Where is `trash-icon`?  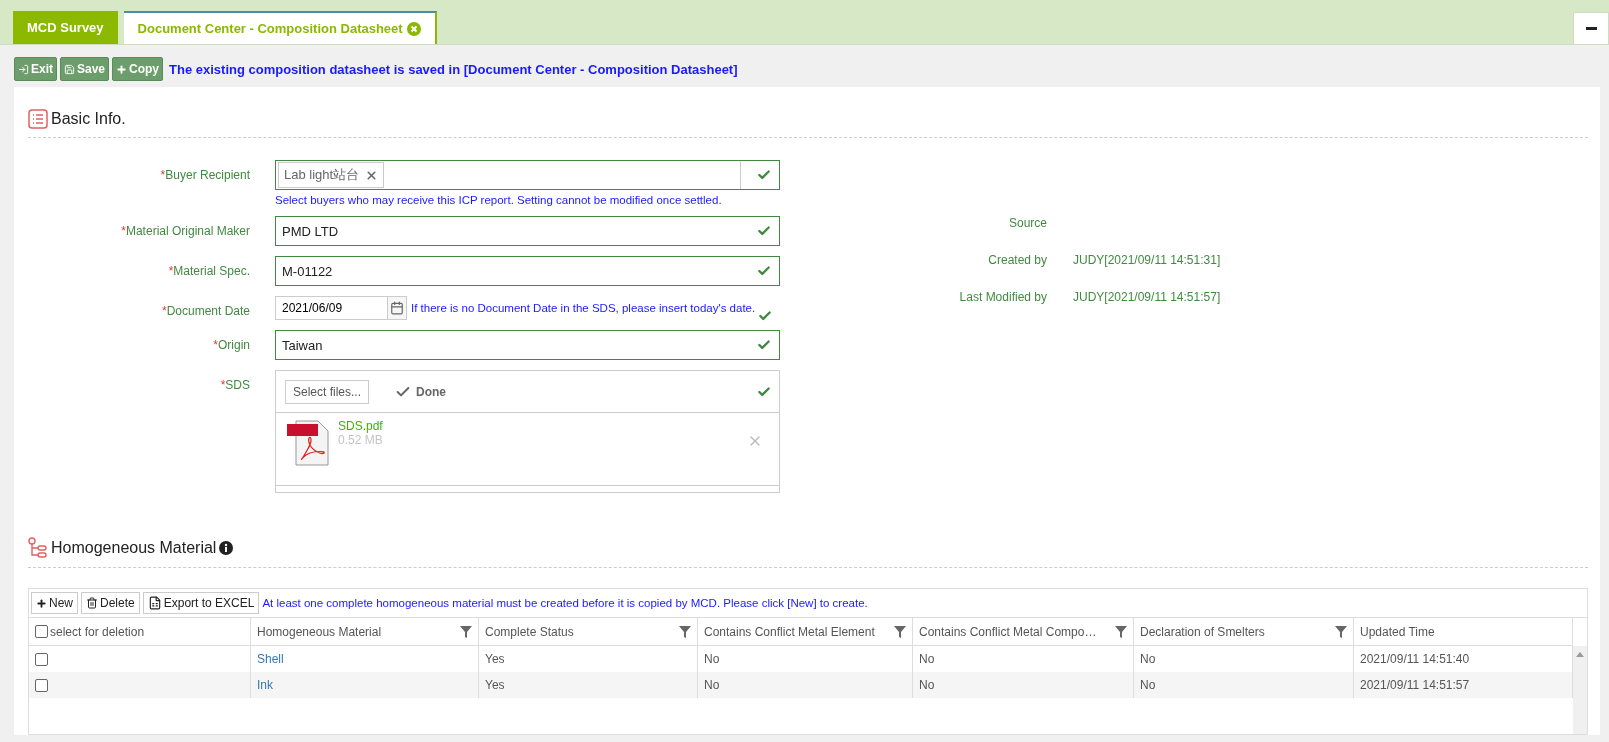
trash-icon is located at coordinates (92, 603).